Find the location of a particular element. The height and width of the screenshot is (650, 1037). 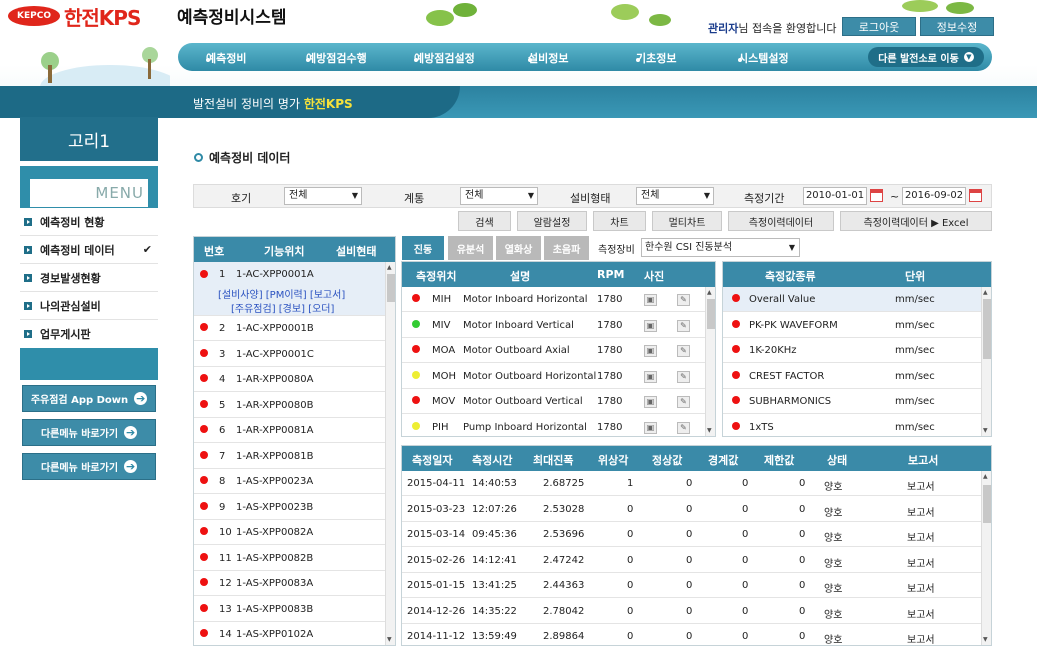

table-row: 13 1-AS-XPP0083B is located at coordinates (289, 609).